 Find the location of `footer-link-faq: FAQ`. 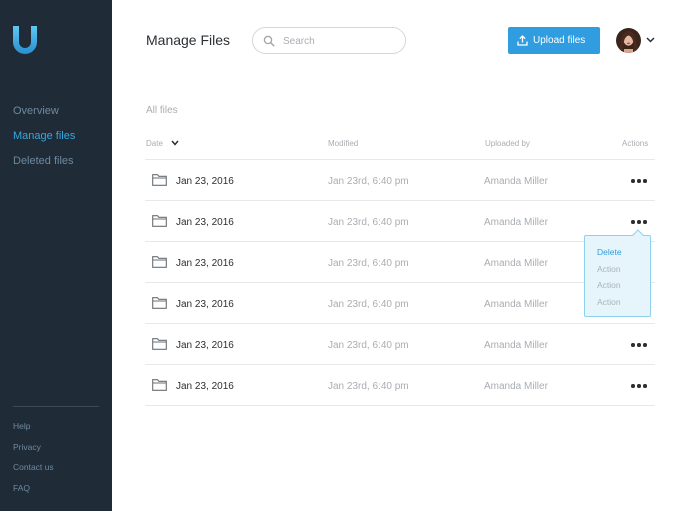

footer-link-faq: FAQ is located at coordinates (33, 493).